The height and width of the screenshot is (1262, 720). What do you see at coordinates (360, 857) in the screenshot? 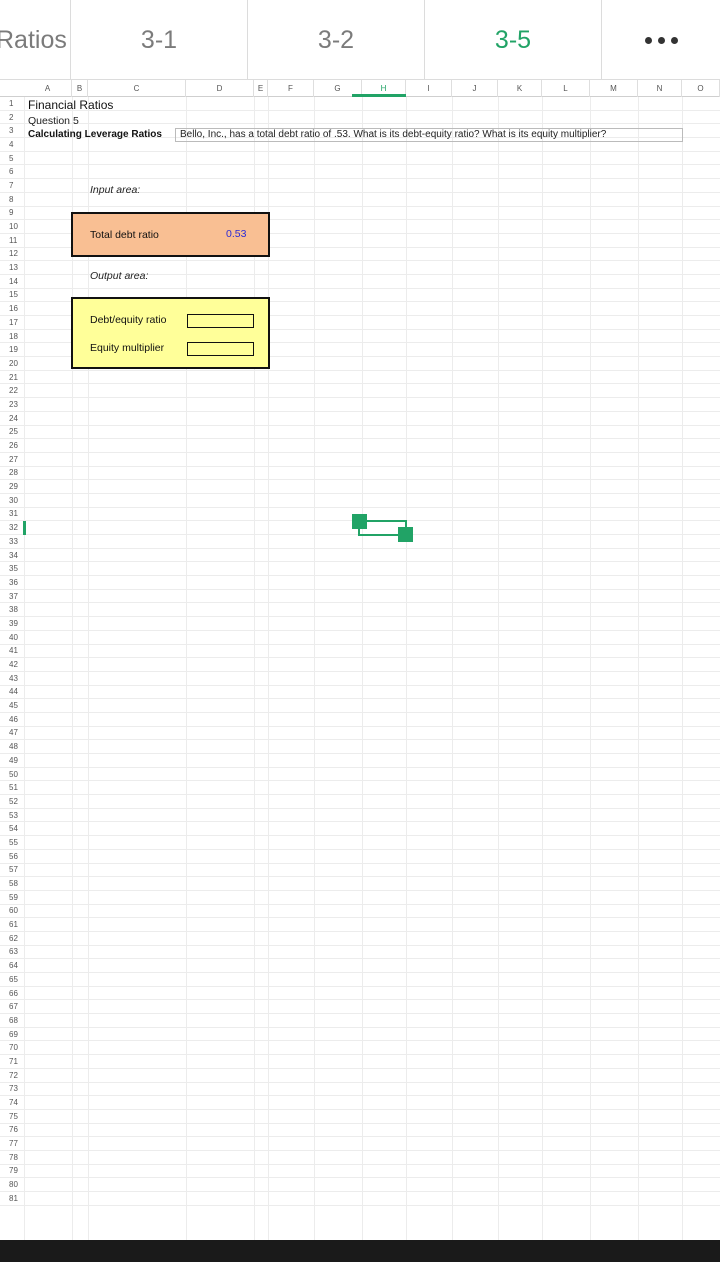
I see `grid-row: 56` at bounding box center [360, 857].